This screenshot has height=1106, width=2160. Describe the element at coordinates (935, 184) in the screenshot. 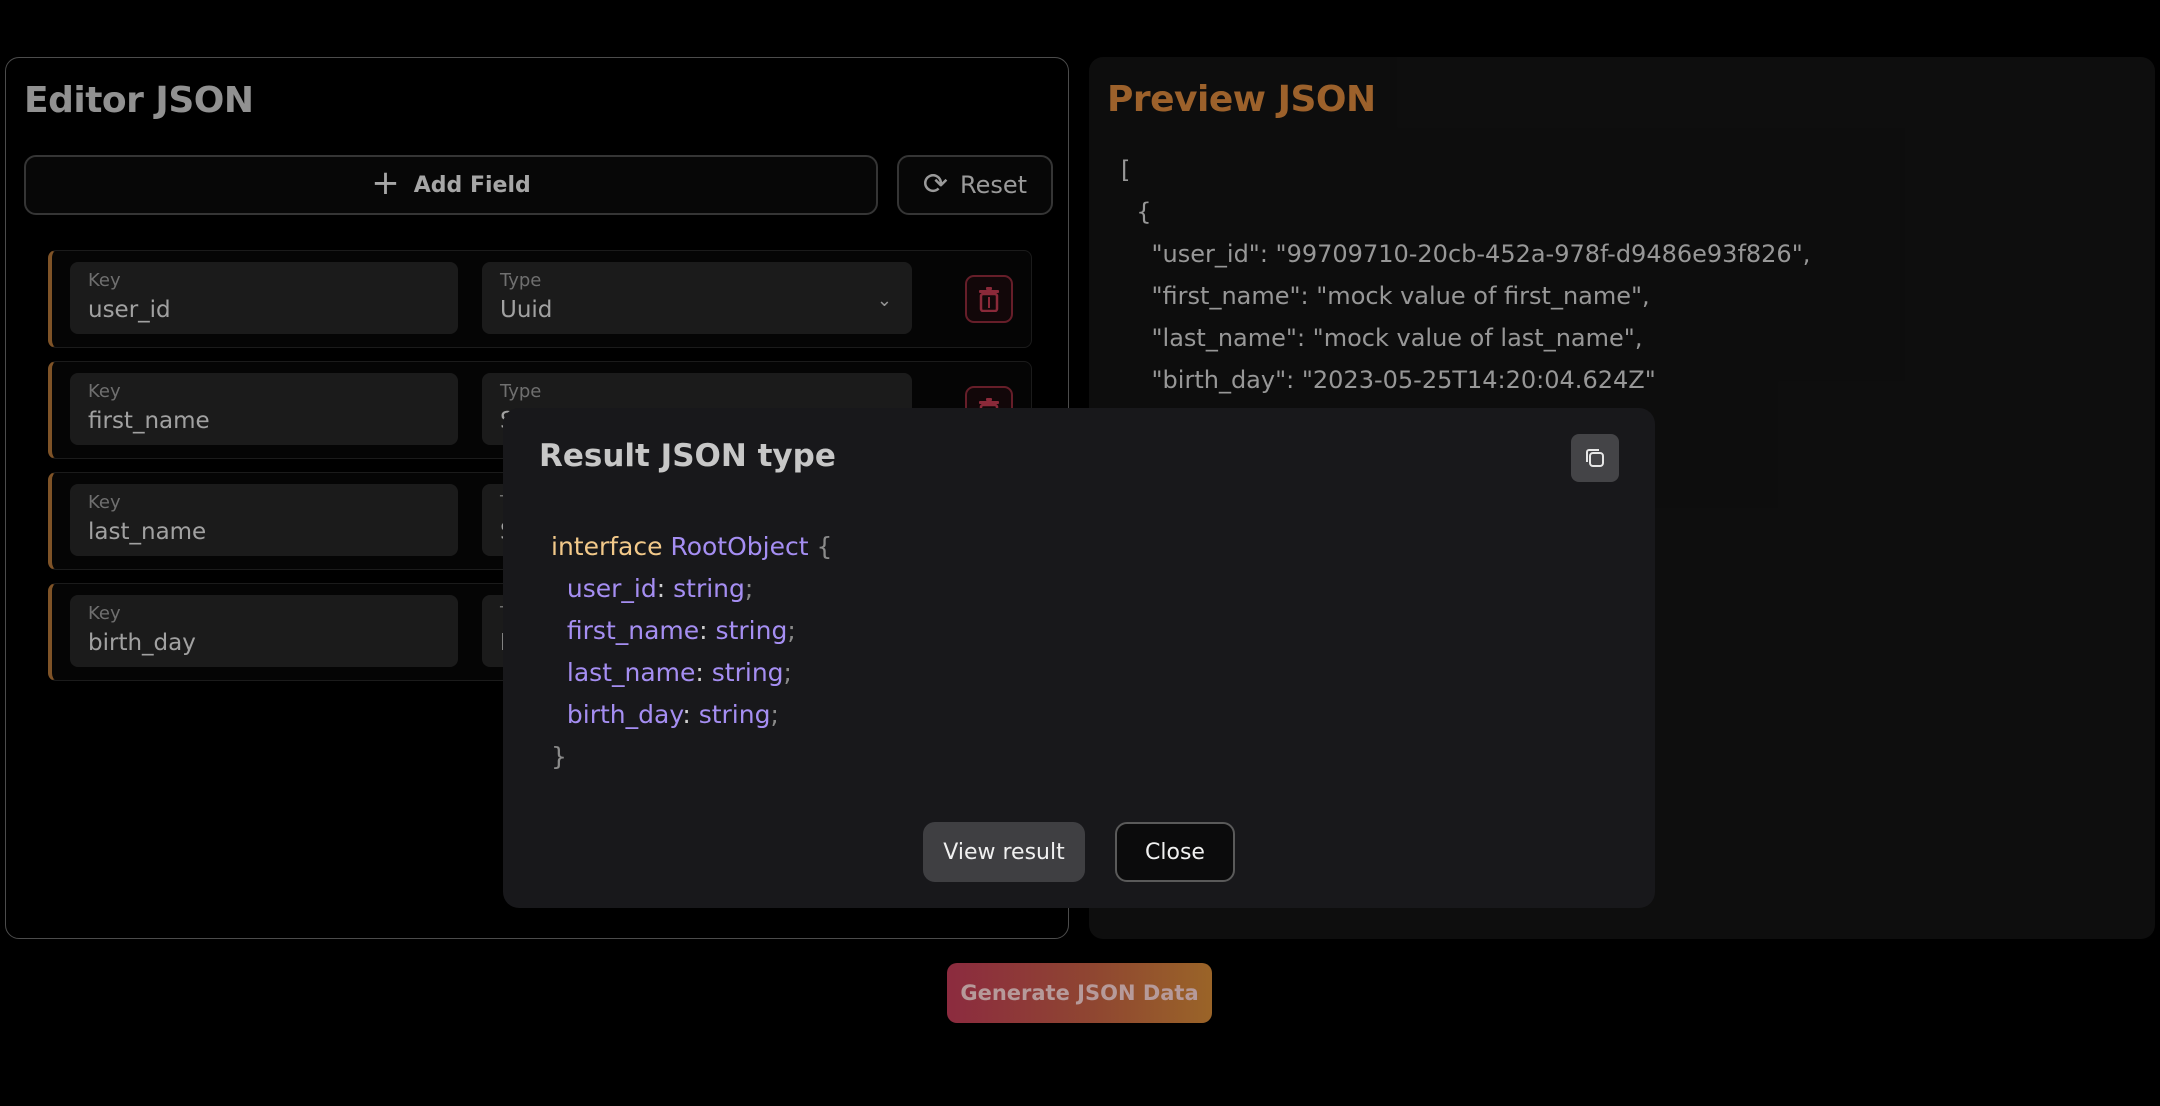

I see `refresh-icon: ⟳` at that location.